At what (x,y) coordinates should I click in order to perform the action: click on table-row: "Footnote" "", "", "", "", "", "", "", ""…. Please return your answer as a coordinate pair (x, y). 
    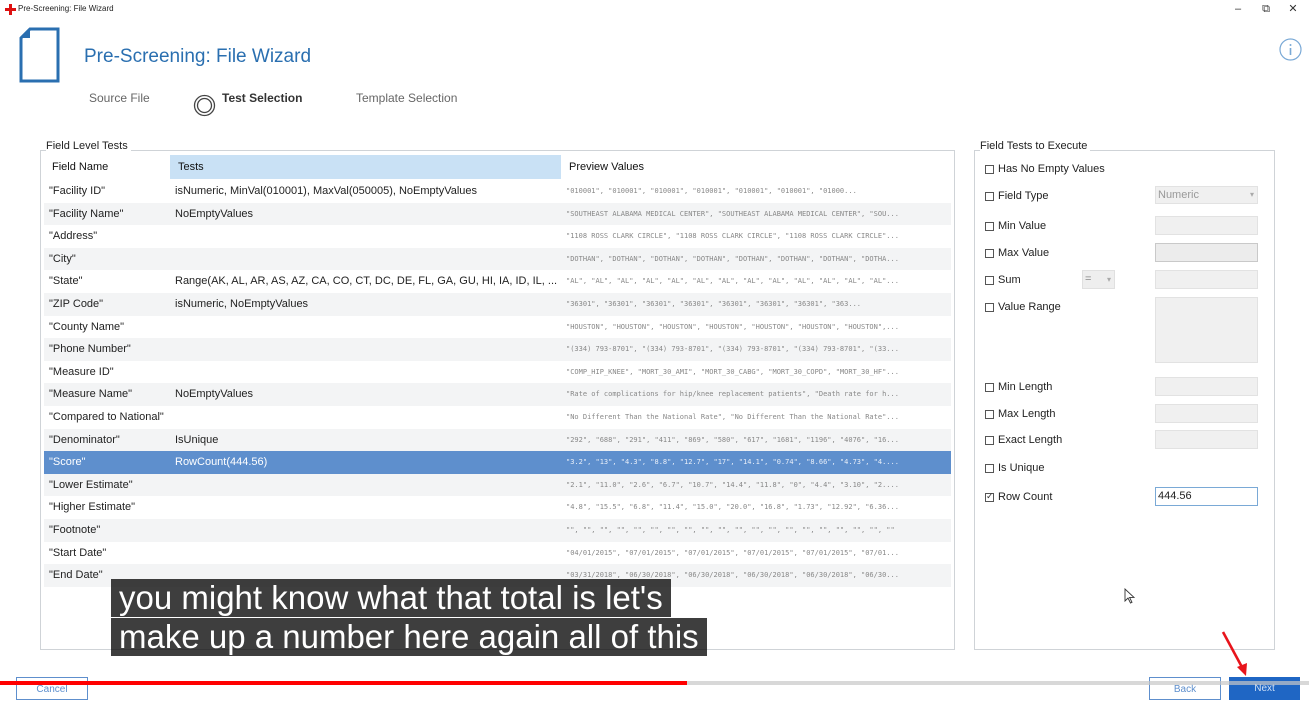
    Looking at the image, I should click on (497, 530).